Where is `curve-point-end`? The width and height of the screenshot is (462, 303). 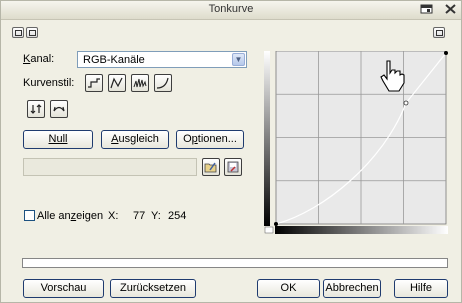 curve-point-end is located at coordinates (446, 53).